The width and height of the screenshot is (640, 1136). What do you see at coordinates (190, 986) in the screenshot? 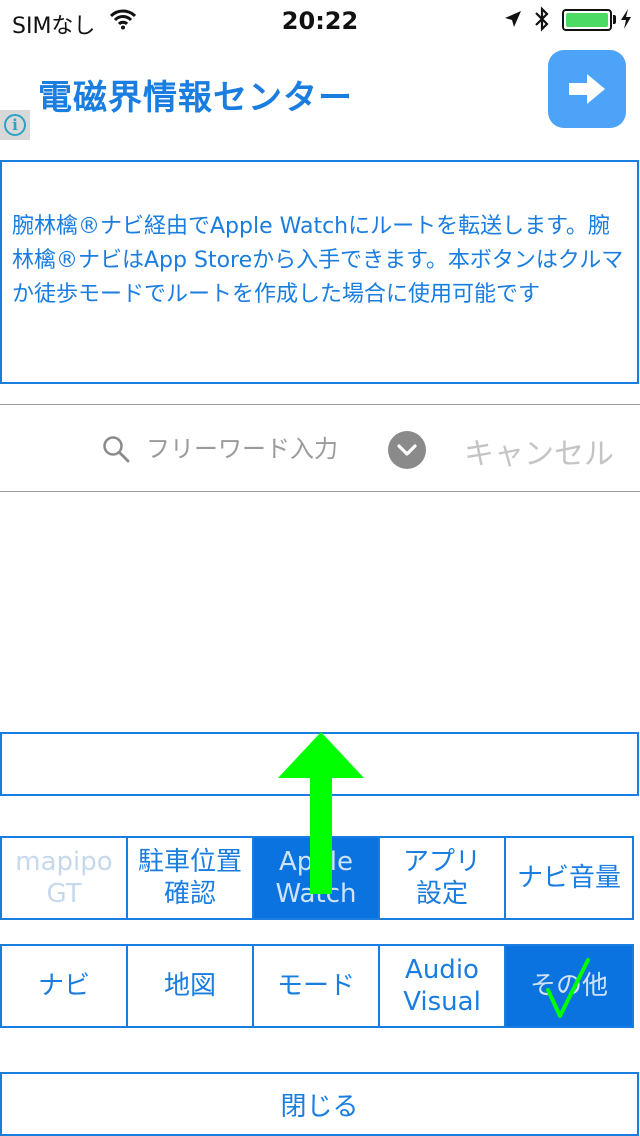
I see `tab-map: 地図` at bounding box center [190, 986].